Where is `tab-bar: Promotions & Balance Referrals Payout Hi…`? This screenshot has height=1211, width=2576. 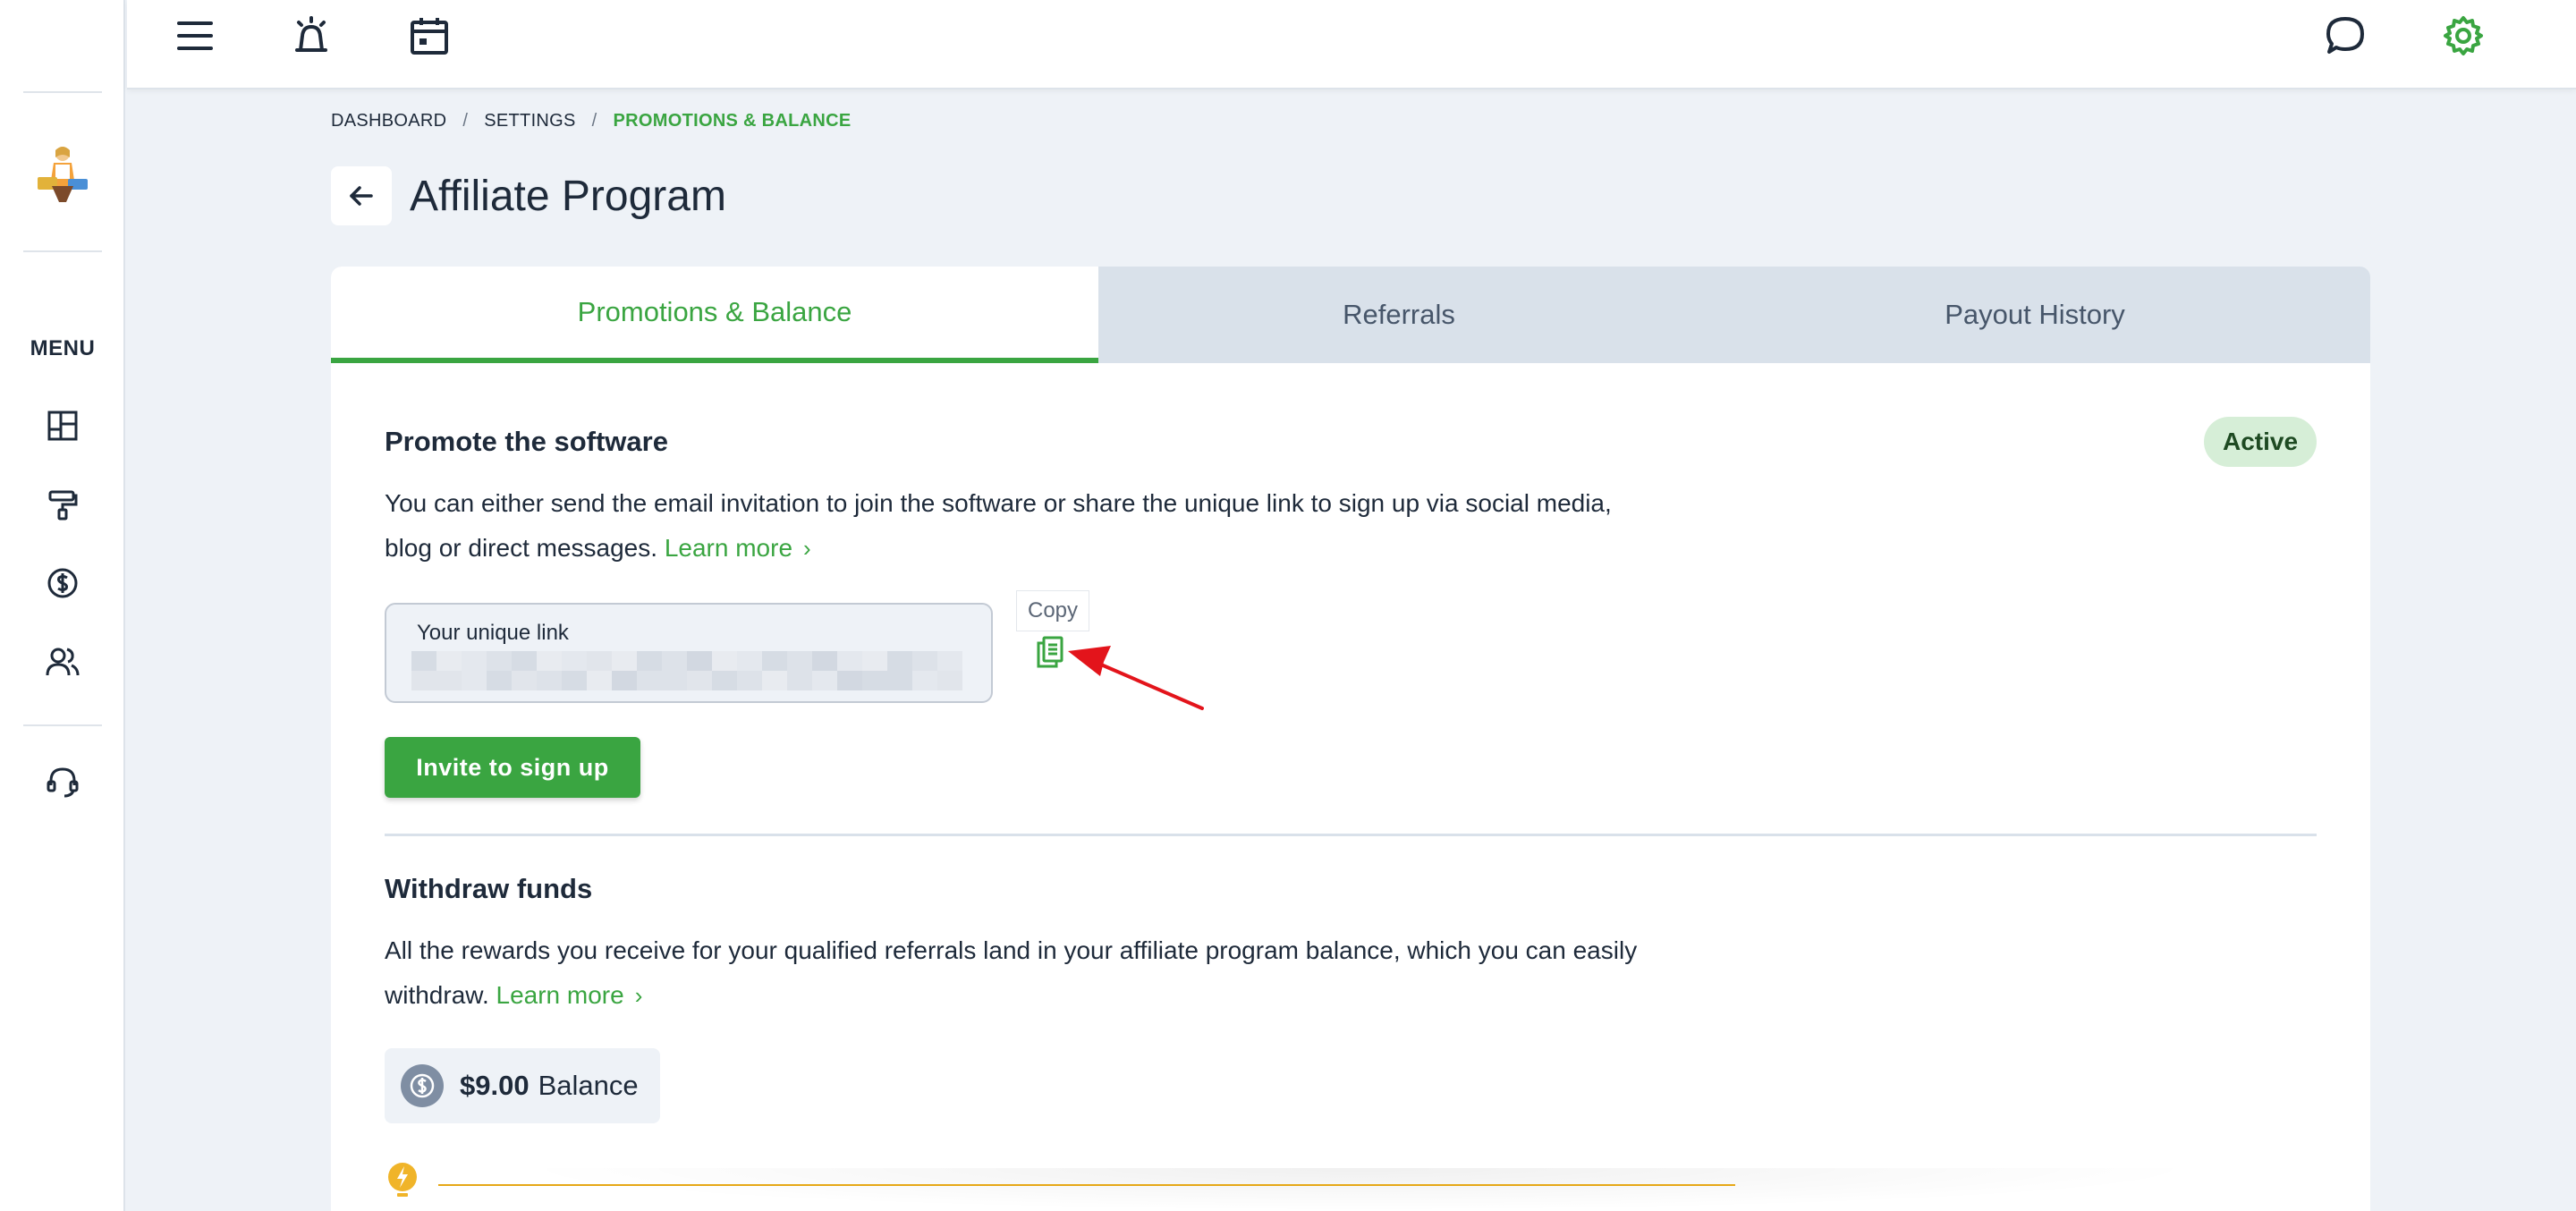 tab-bar: Promotions & Balance Referrals Payout Hi… is located at coordinates (1350, 315).